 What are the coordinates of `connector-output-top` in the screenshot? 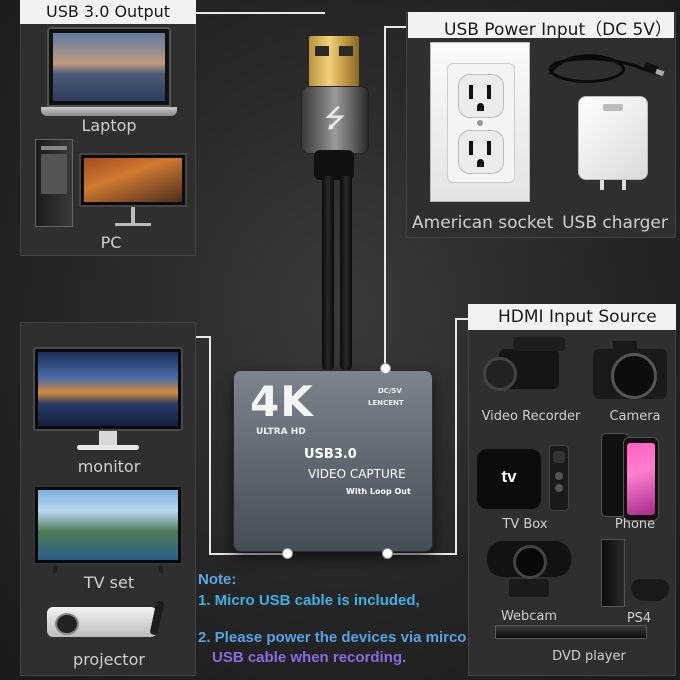 It's located at (260, 13).